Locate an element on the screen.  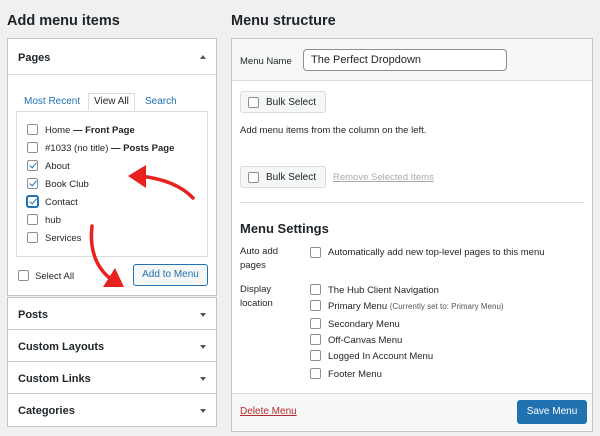
pages-panel-header: Pages is located at coordinates (112, 57).